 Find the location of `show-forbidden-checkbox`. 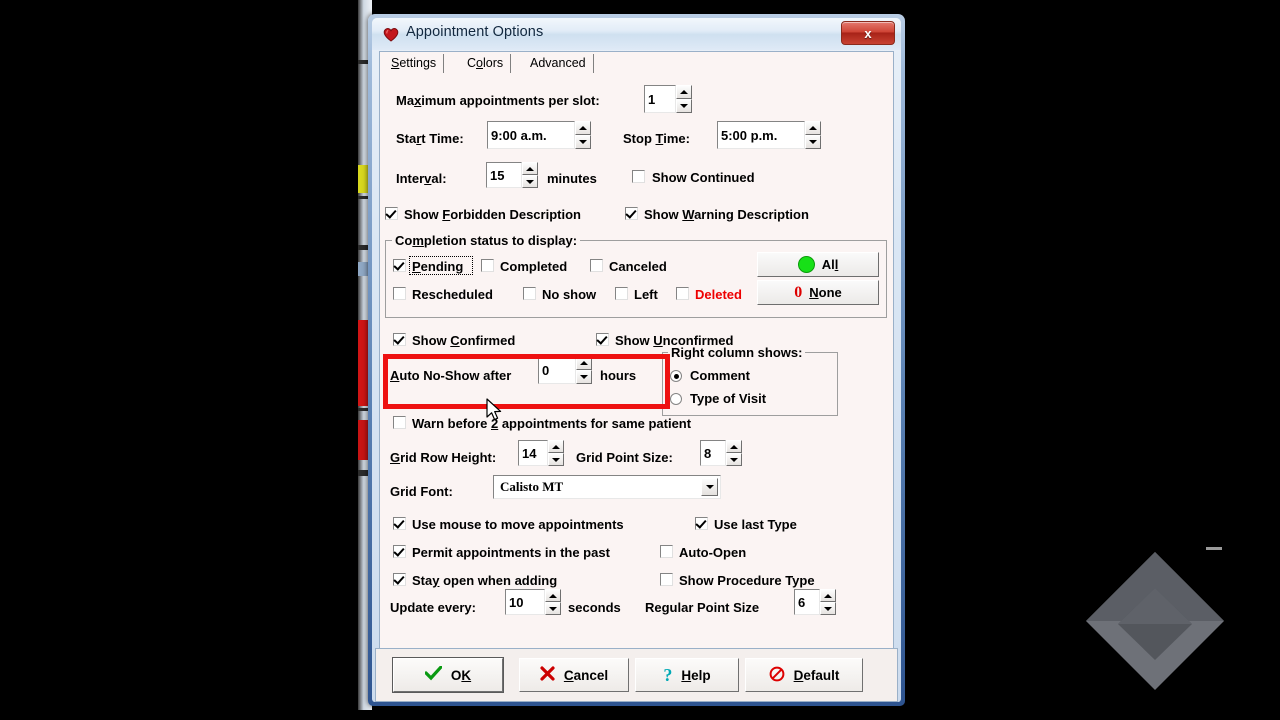

show-forbidden-checkbox is located at coordinates (391, 213).